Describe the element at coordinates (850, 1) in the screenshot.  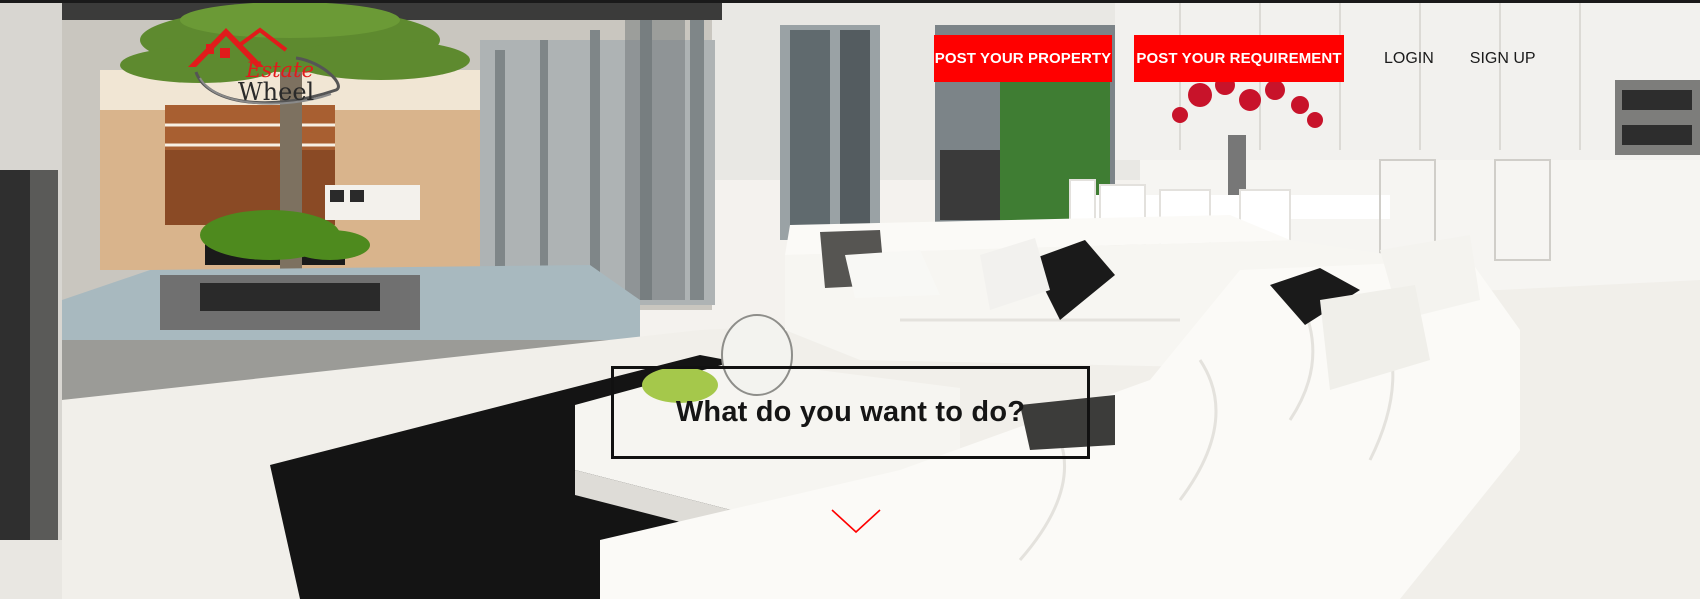
I see `top-border` at that location.